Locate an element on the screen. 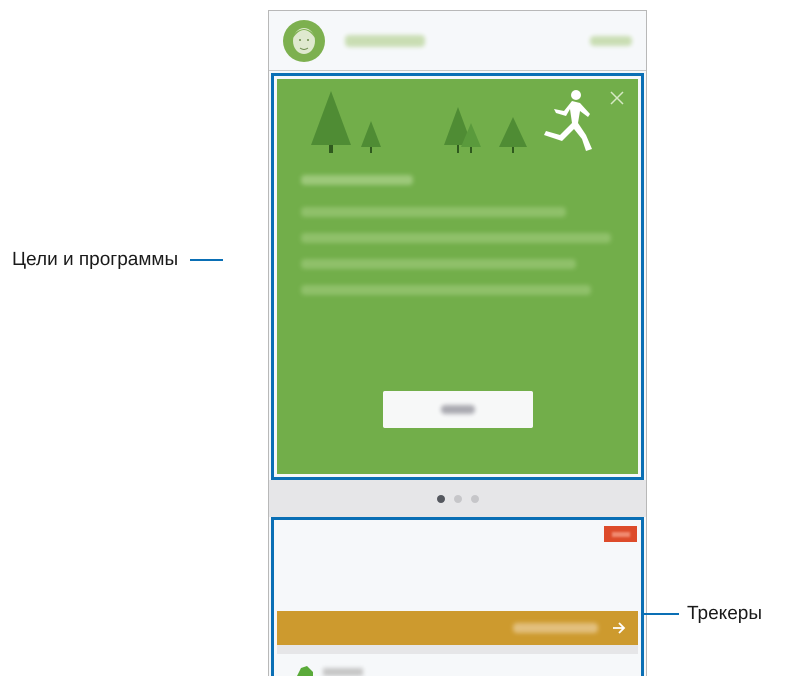 The height and width of the screenshot is (676, 786). blurred-item-label is located at coordinates (343, 672).